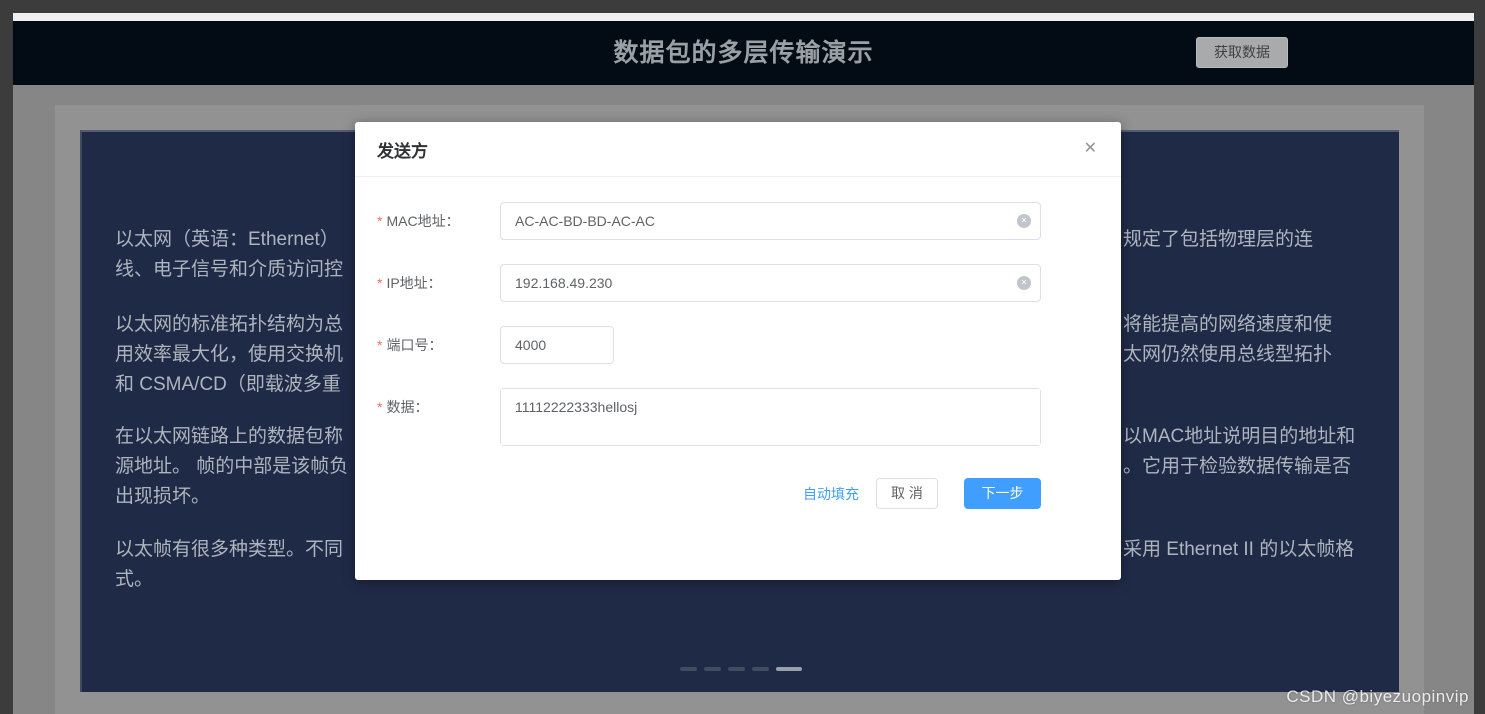 The image size is (1485, 714). Describe the element at coordinates (423, 221) in the screenshot. I see `mac-label-text: MAC地址：` at that location.